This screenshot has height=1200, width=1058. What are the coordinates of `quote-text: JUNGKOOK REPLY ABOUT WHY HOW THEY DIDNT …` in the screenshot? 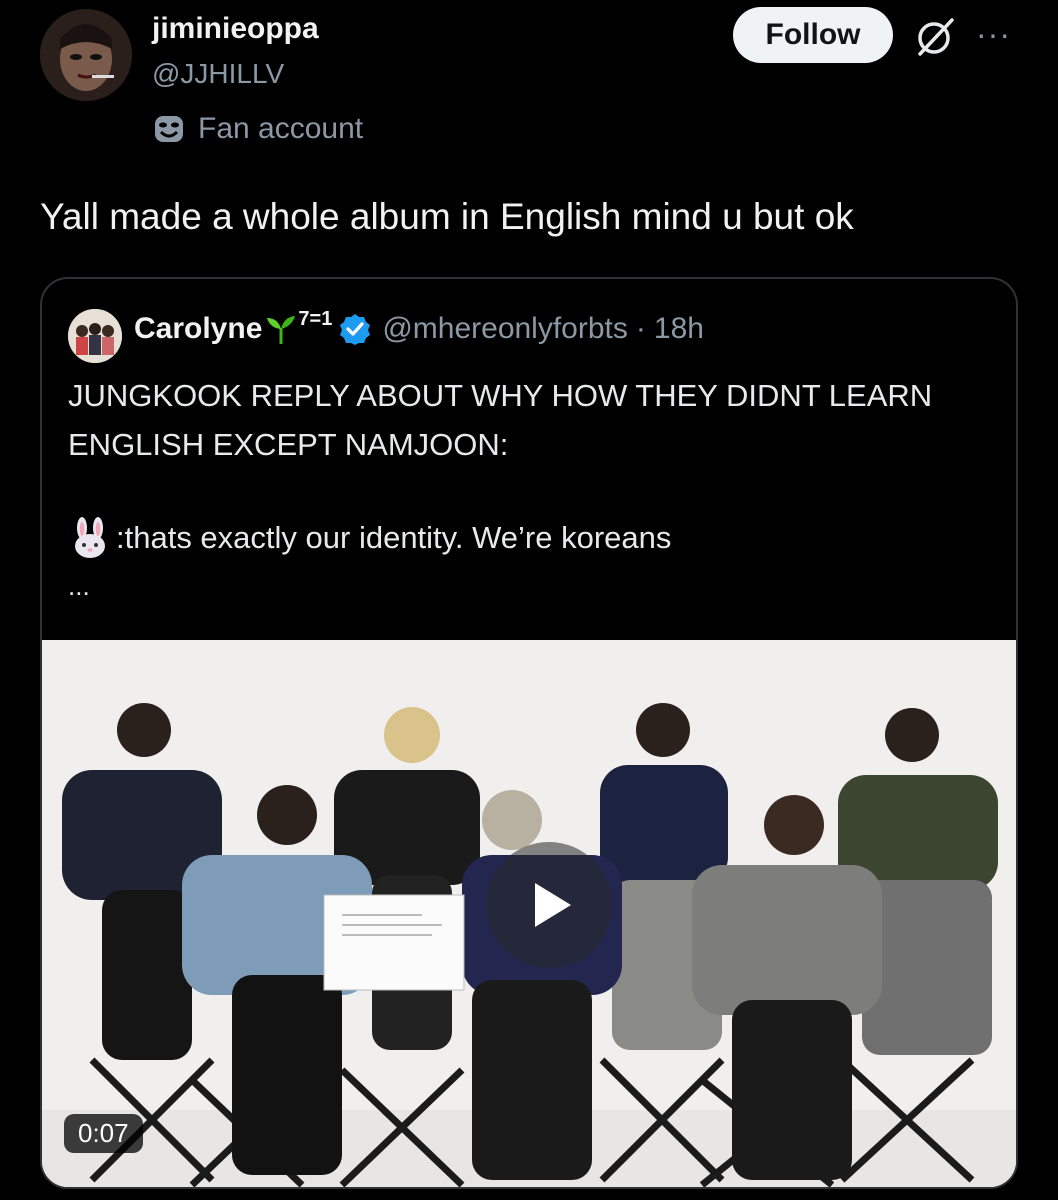 It's located at (538, 420).